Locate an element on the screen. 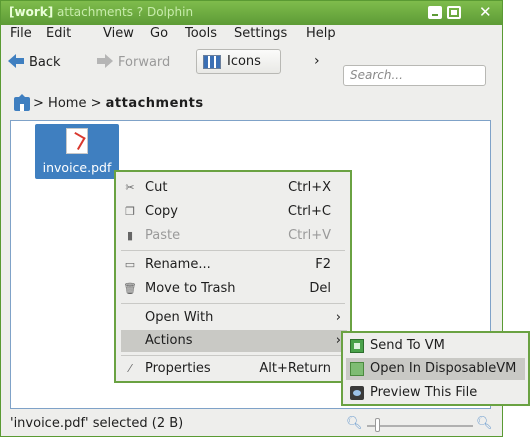 The width and height of the screenshot is (530, 437). menu-item-move-to-trash: 🗑︎ Move to Trash Del is located at coordinates (233, 289).